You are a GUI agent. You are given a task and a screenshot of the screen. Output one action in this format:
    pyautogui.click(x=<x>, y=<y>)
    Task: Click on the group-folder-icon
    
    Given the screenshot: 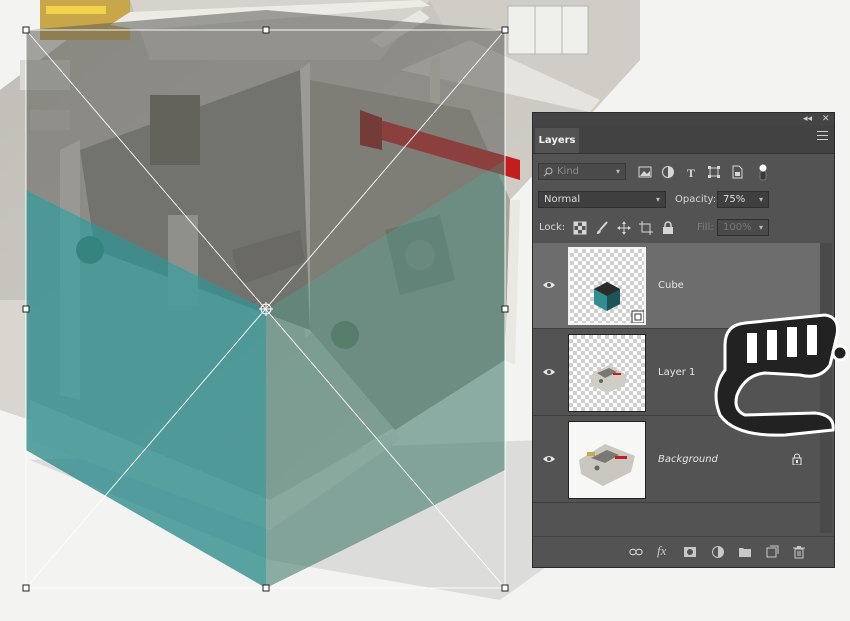 What is the action you would take?
    pyautogui.click(x=745, y=552)
    